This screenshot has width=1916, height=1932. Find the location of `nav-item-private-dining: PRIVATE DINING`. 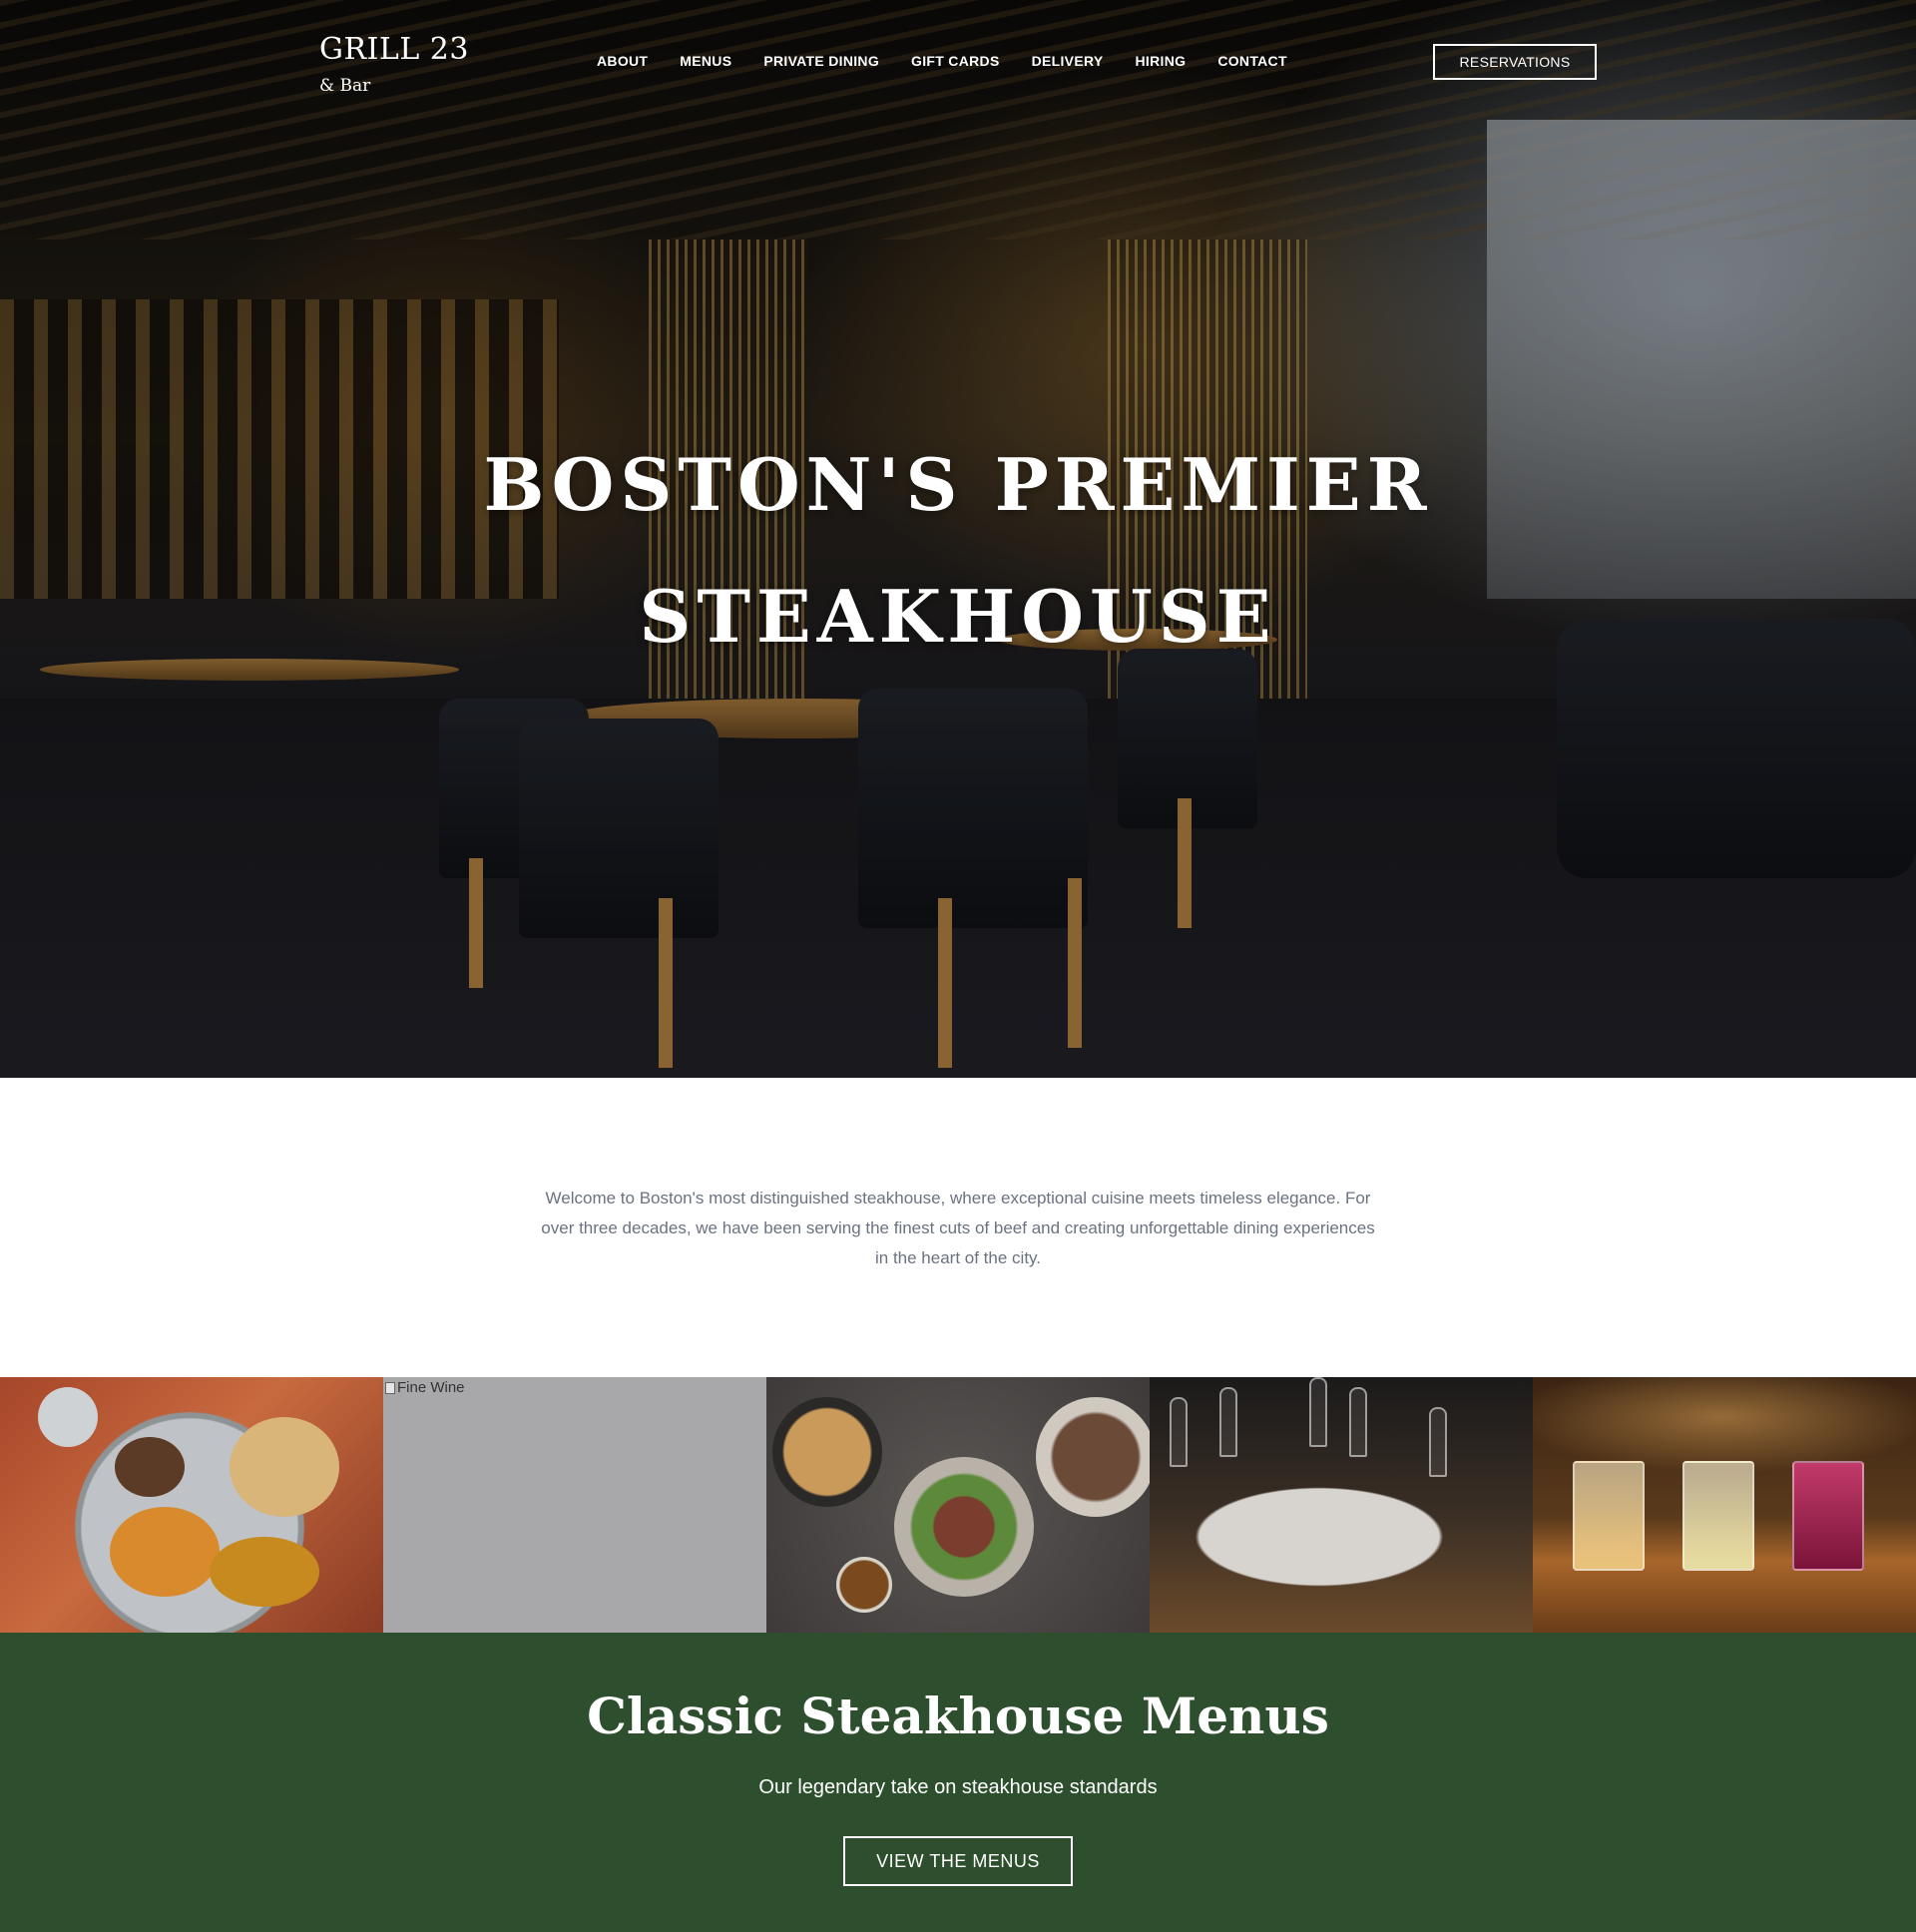

nav-item-private-dining: PRIVATE DINING is located at coordinates (821, 61).